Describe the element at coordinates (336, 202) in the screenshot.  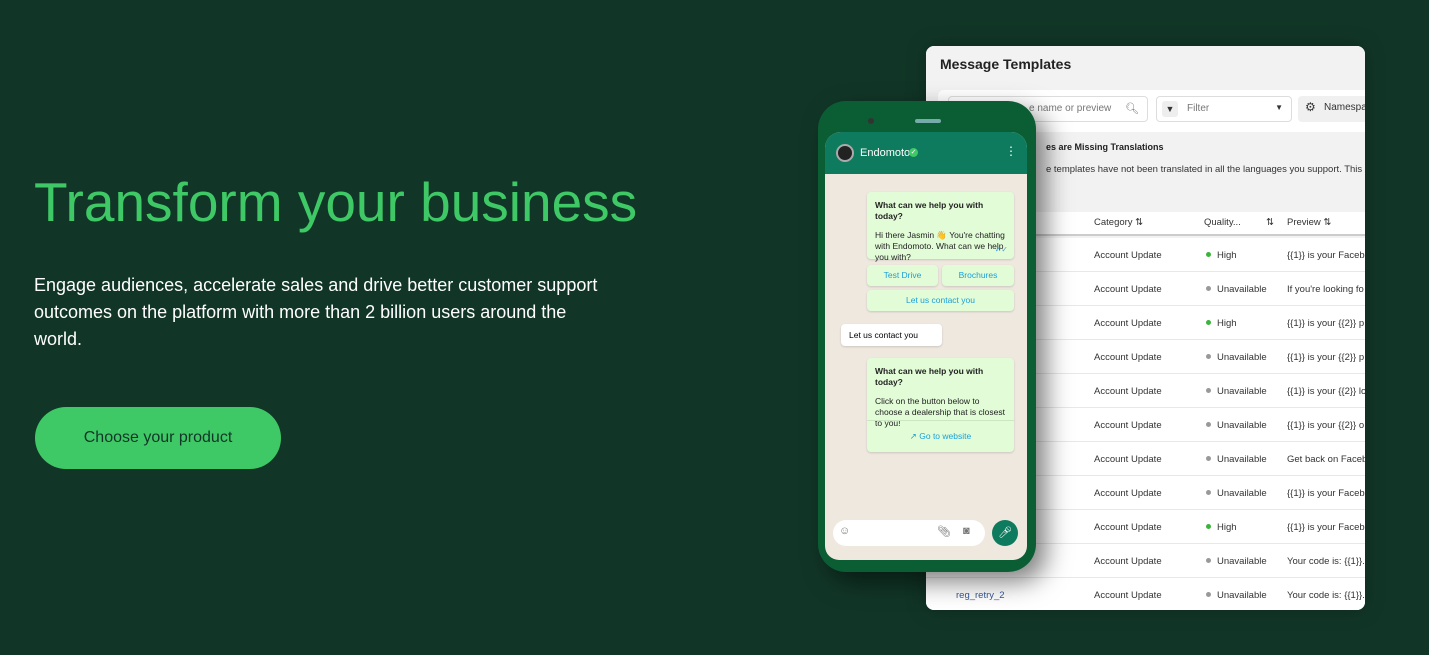
I see `hero-title: Transform your business` at that location.